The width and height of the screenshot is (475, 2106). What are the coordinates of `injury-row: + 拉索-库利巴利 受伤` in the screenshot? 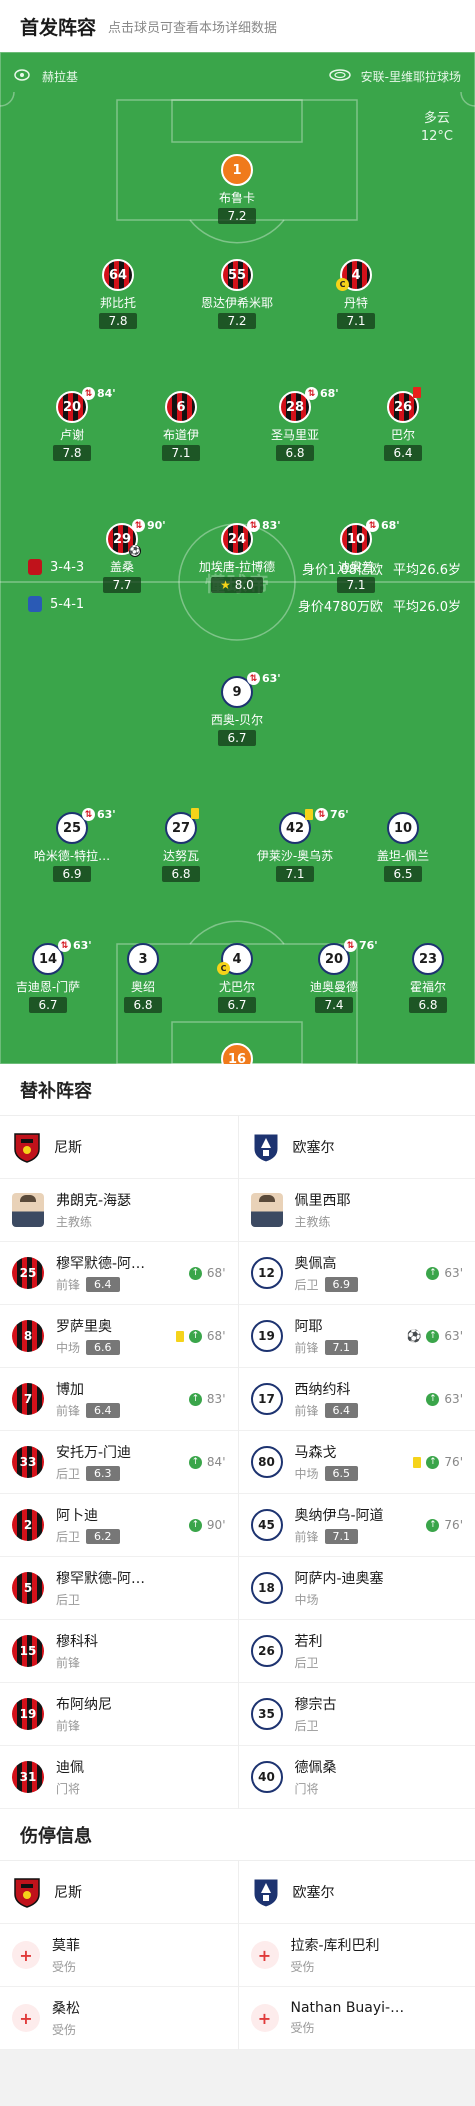 It's located at (356, 1955).